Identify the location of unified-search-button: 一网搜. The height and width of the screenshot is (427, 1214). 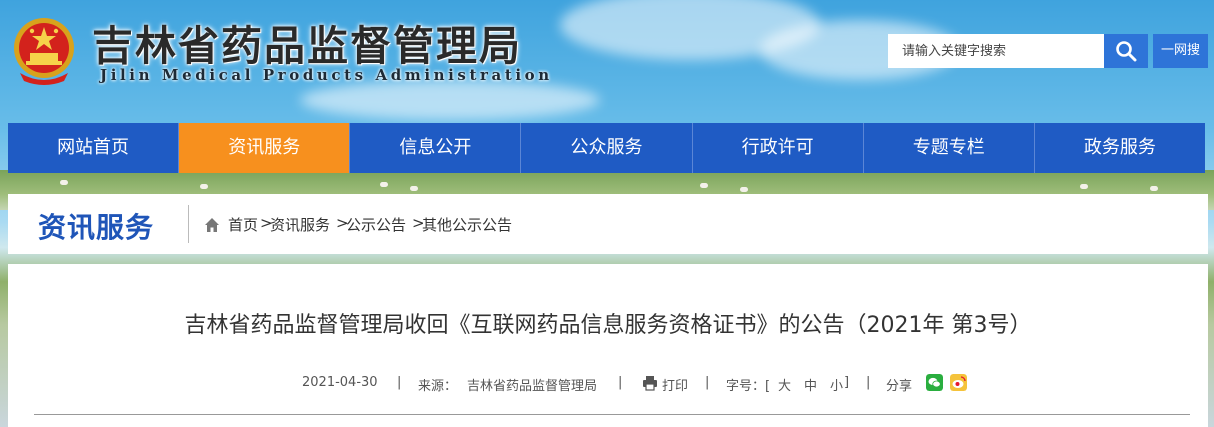
(1180, 51).